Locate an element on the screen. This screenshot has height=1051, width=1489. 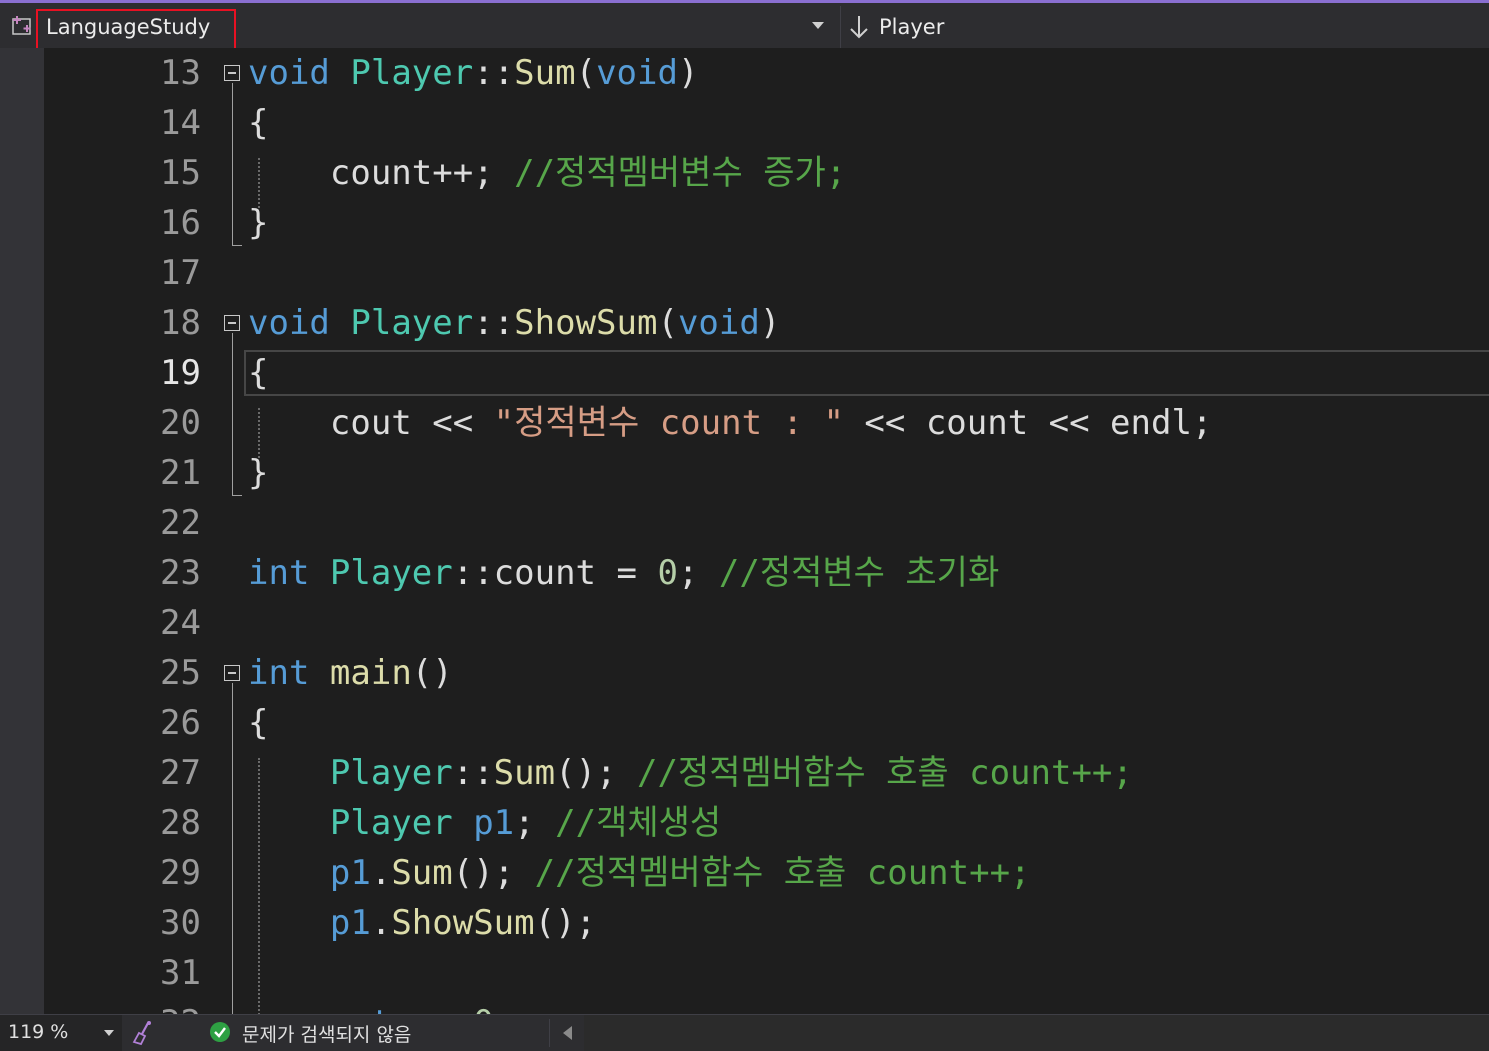
code-line: 18 void Player::ShowSum(void) is located at coordinates (766, 323).